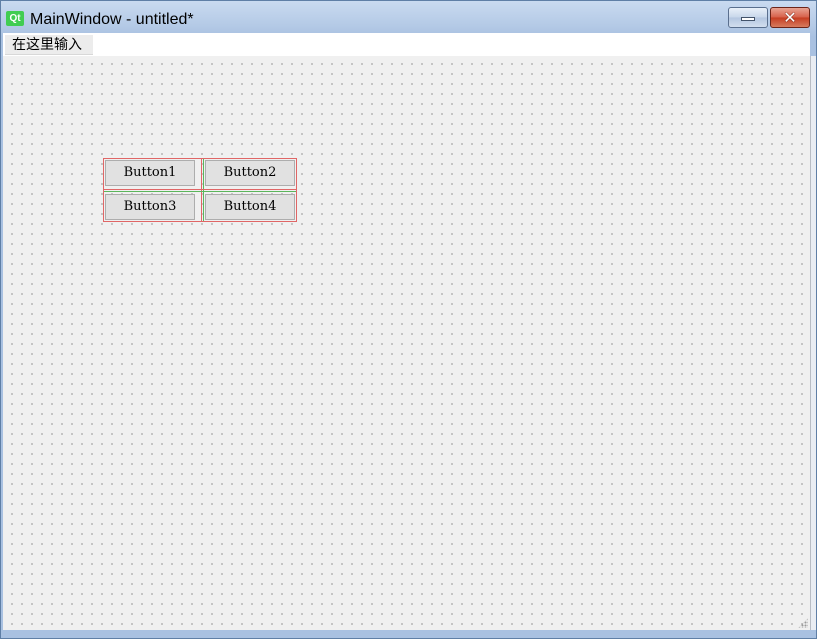 Image resolution: width=817 pixels, height=639 pixels. I want to click on button-1: Button1, so click(150, 173).